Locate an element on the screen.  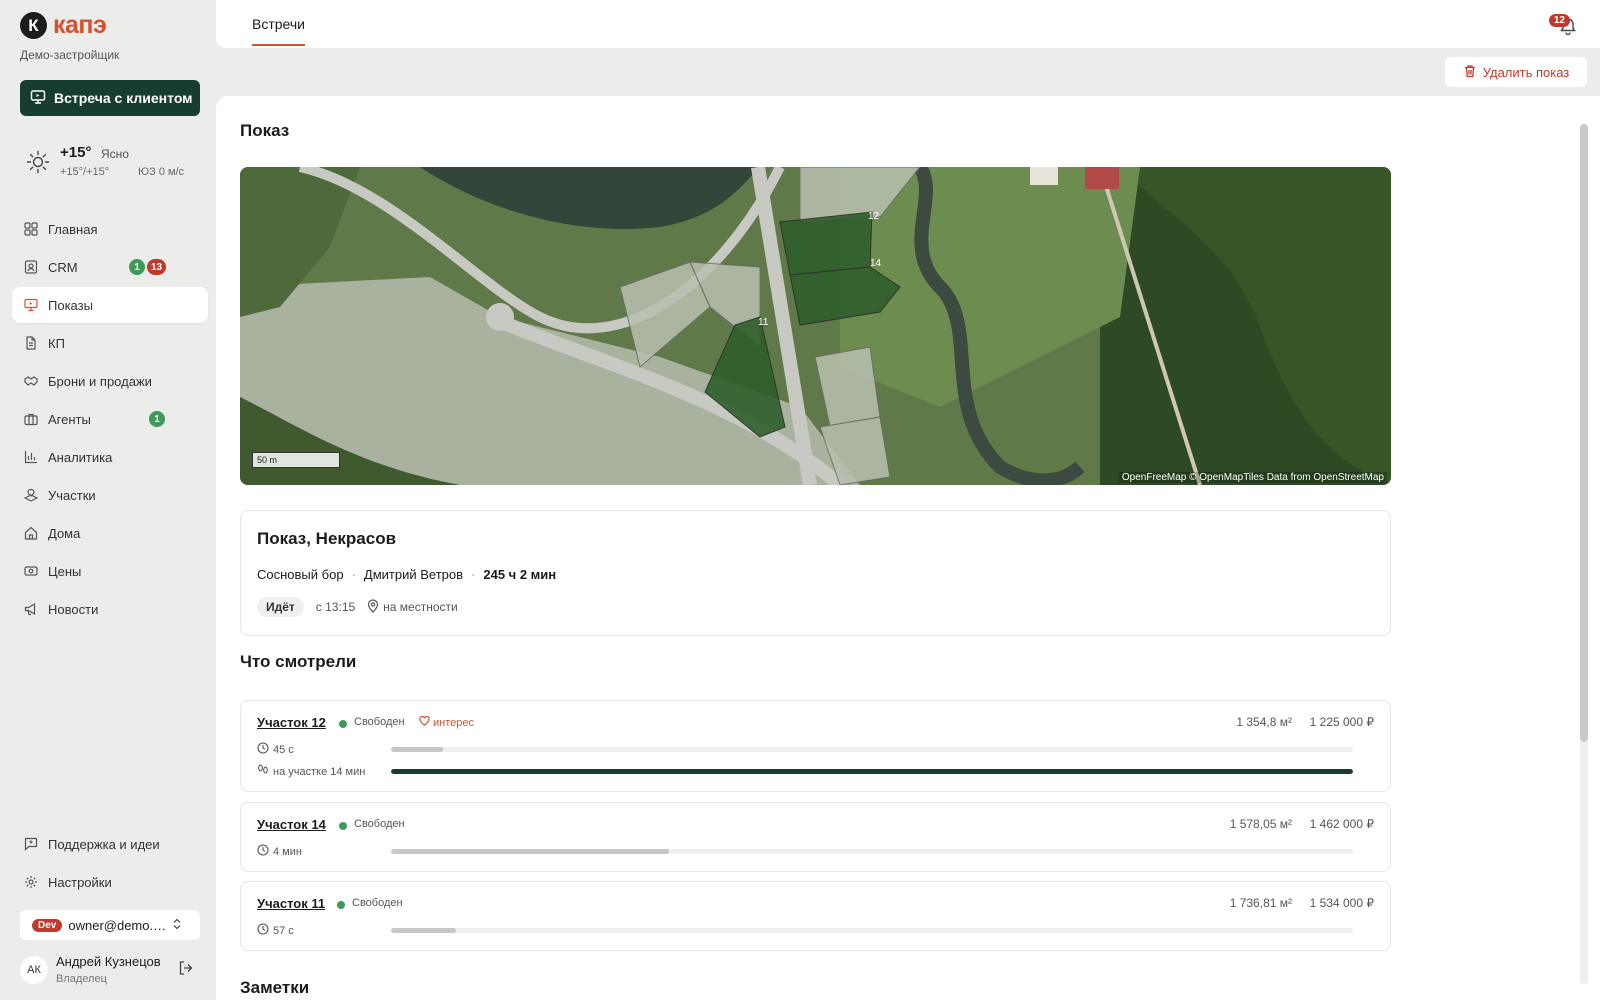
plot-price: 1 225 000 ₽ is located at coordinates (1341, 722).